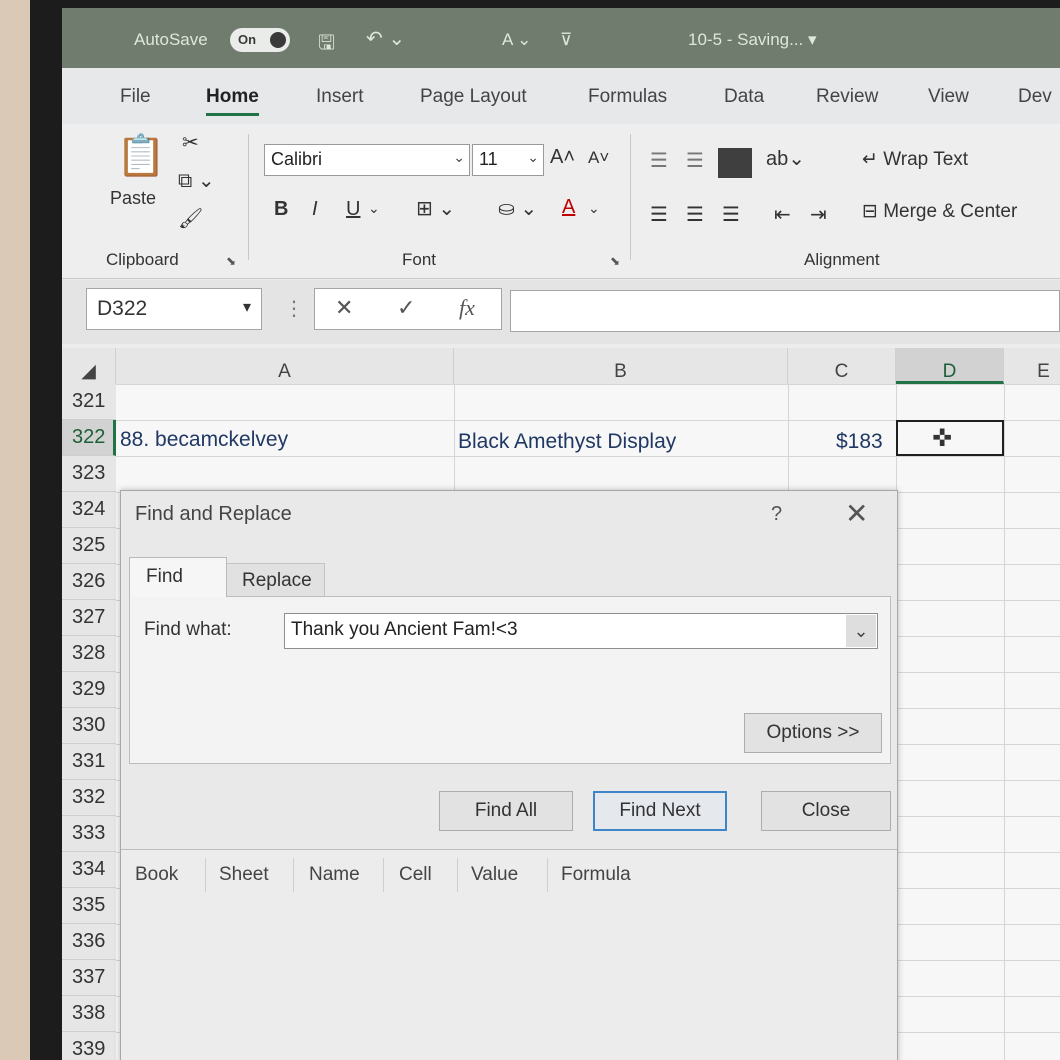 The image size is (1060, 1060). I want to click on wrap-text-button: ↵ Wrap Text, so click(915, 159).